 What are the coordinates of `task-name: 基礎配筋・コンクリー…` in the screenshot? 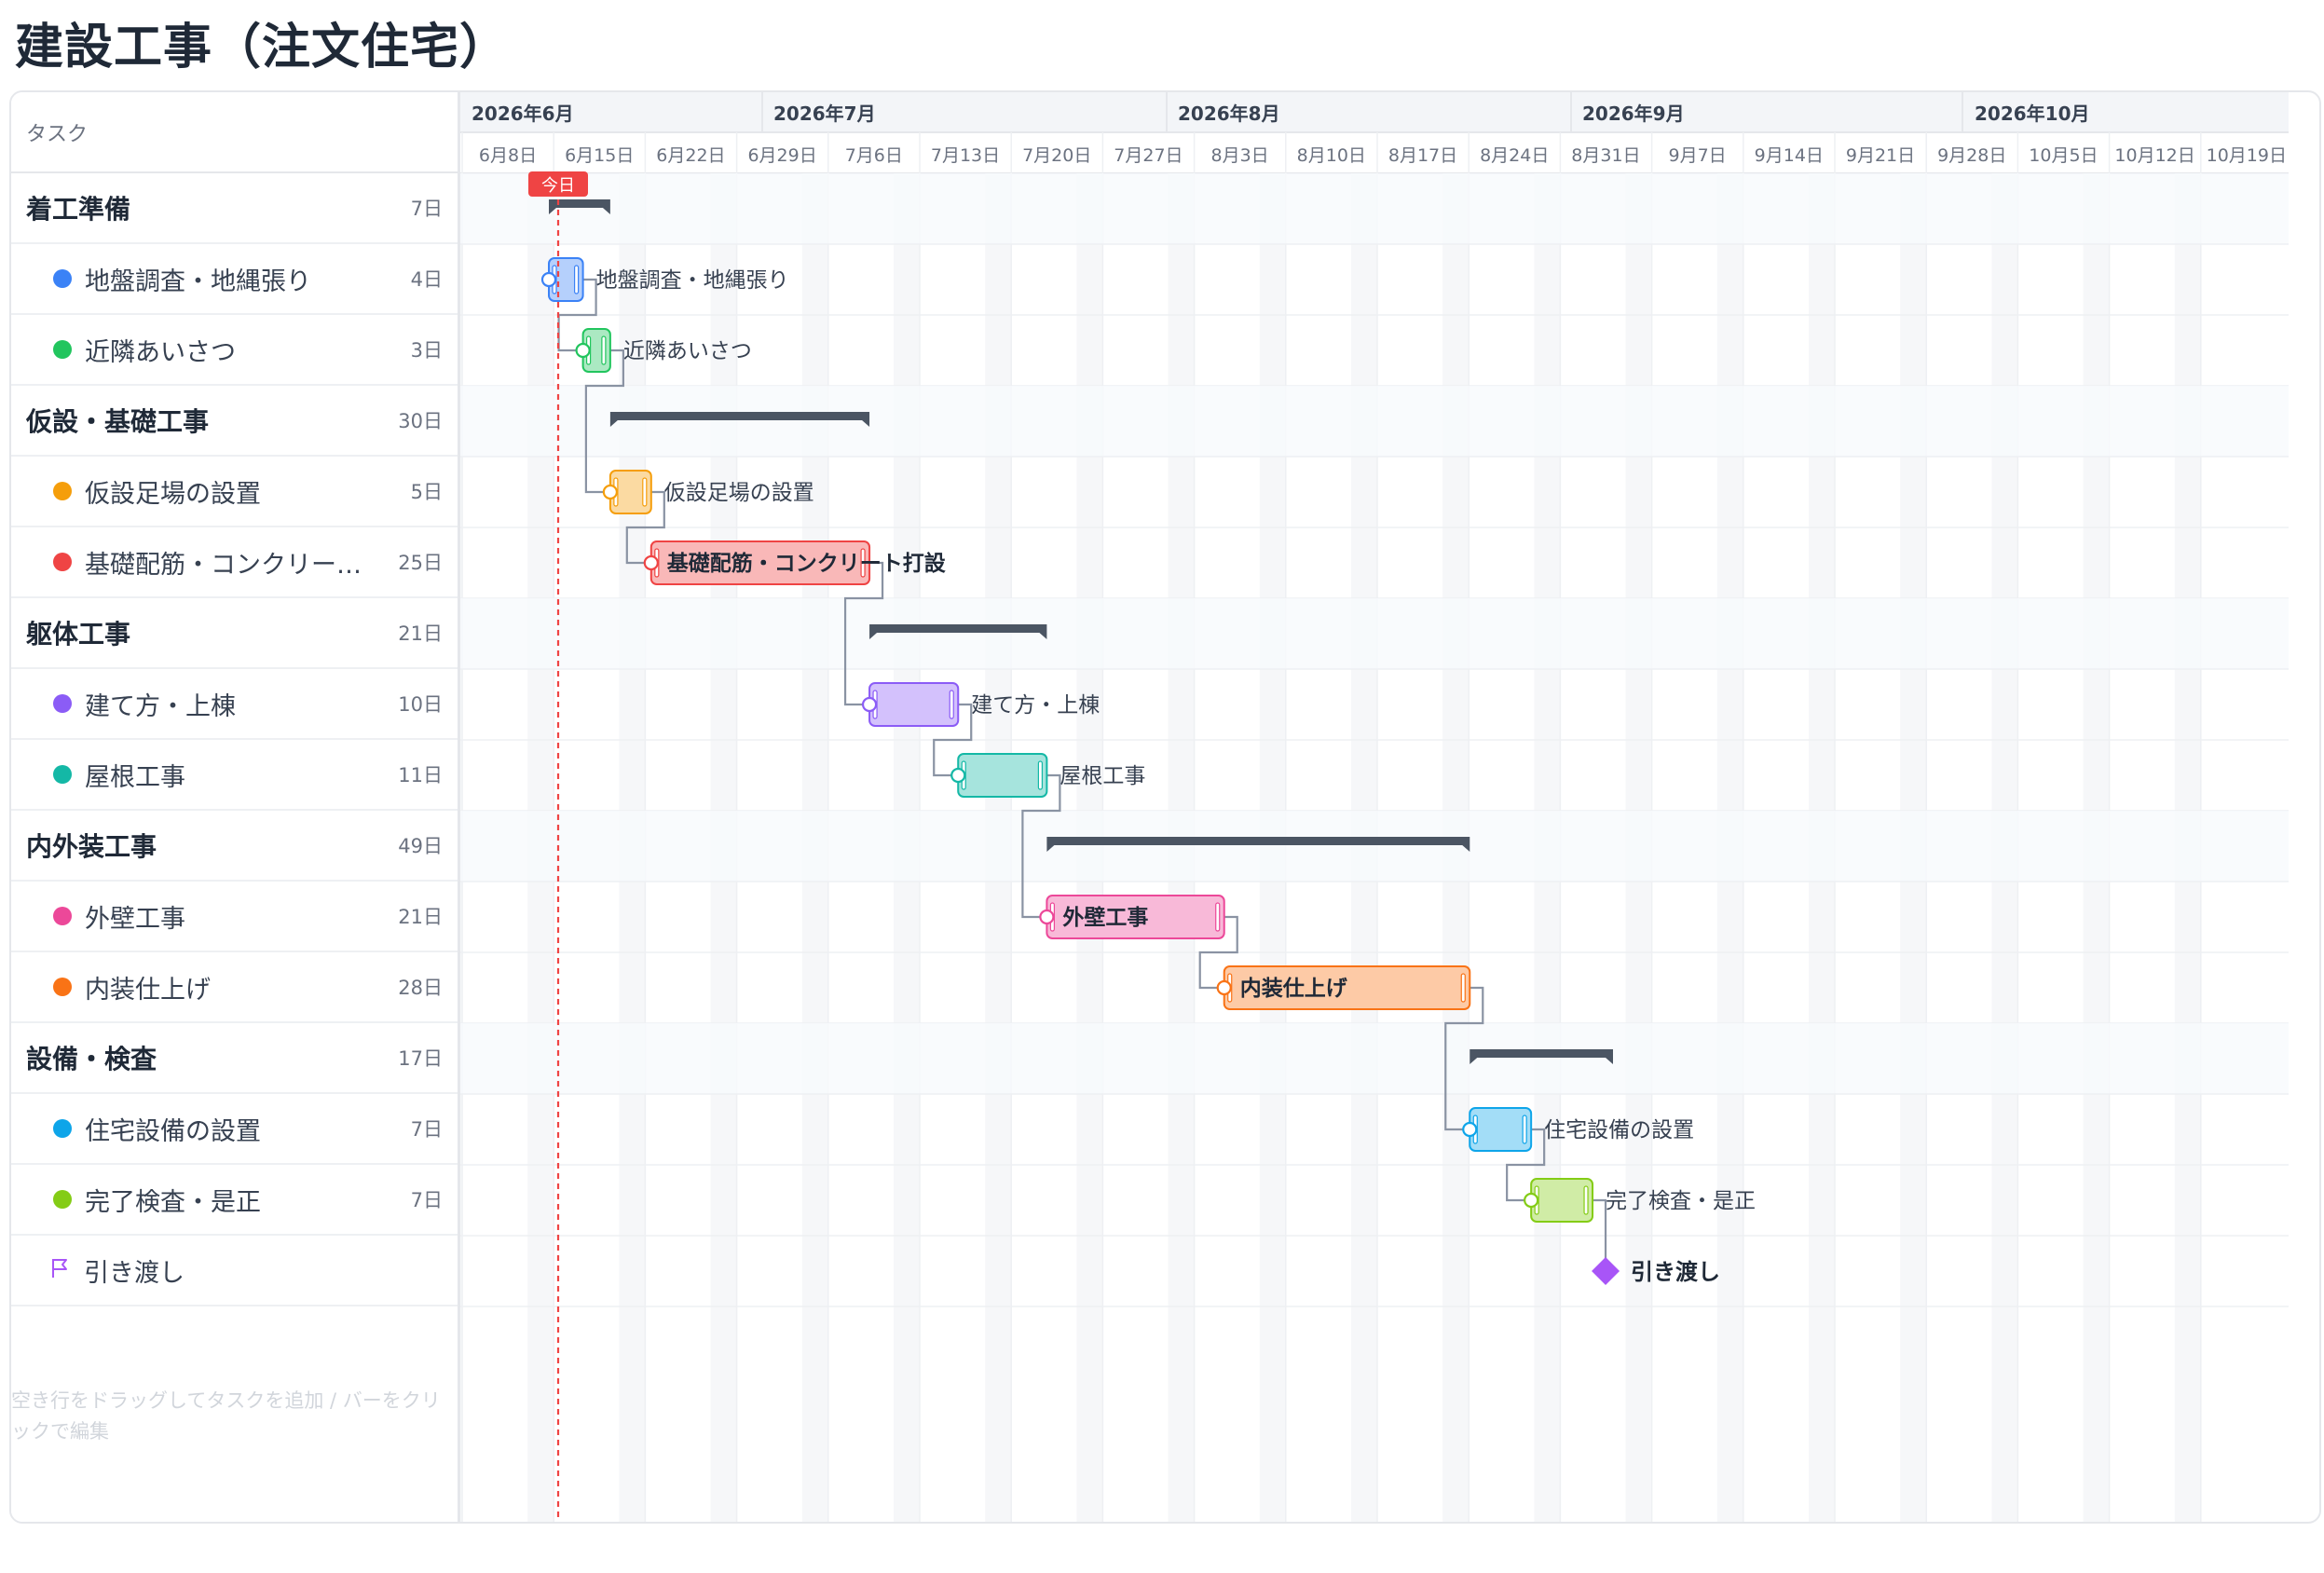 It's located at (223, 565).